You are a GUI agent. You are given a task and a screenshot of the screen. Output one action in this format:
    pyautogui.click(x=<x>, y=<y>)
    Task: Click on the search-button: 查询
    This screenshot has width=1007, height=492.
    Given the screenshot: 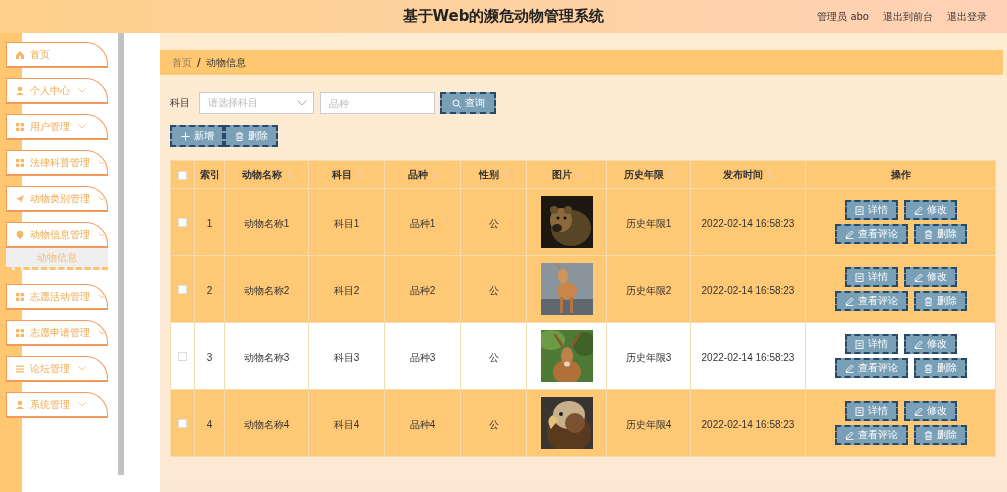 What is the action you would take?
    pyautogui.click(x=468, y=103)
    